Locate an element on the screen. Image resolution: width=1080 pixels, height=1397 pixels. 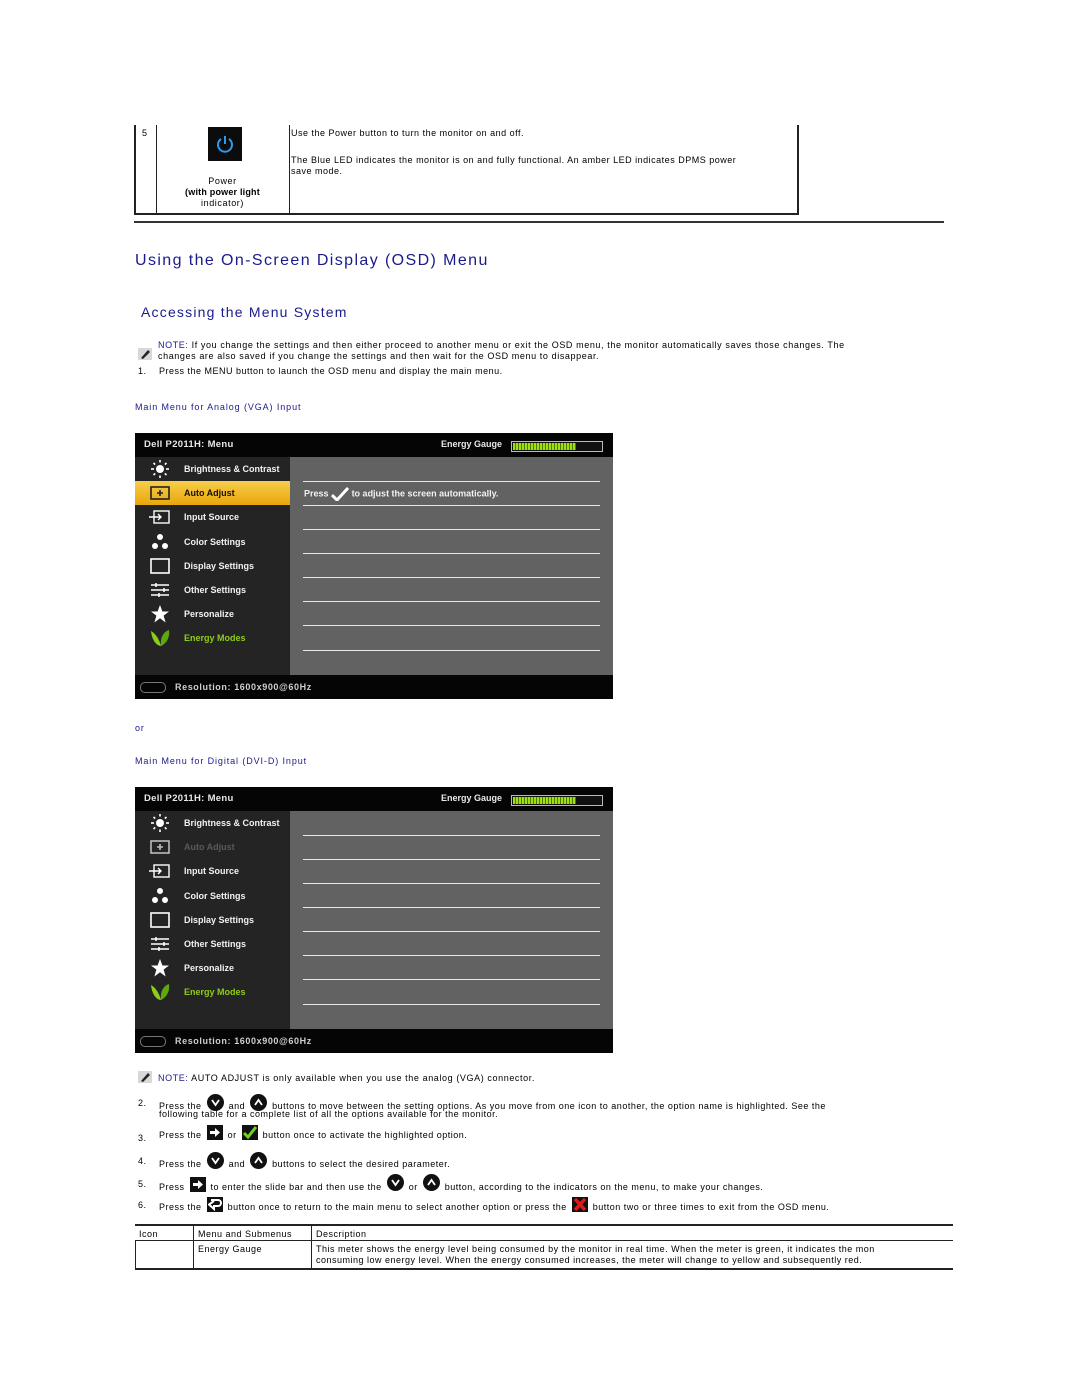
led-description-cont: save mode. is located at coordinates (317, 171).